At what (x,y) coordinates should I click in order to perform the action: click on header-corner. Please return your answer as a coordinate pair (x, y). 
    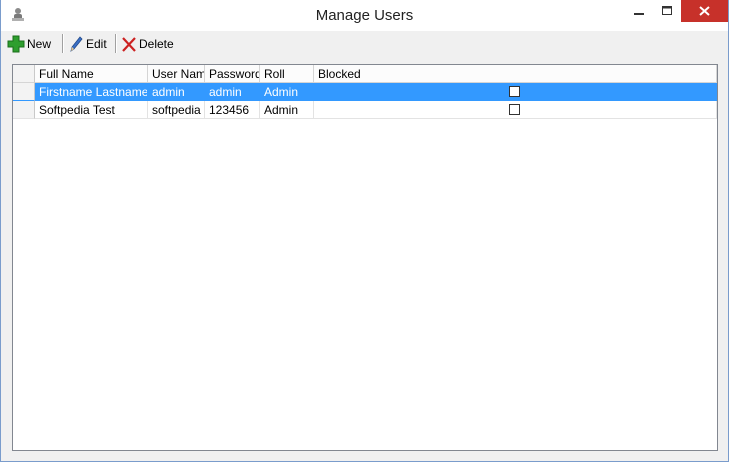
    Looking at the image, I should click on (24, 74).